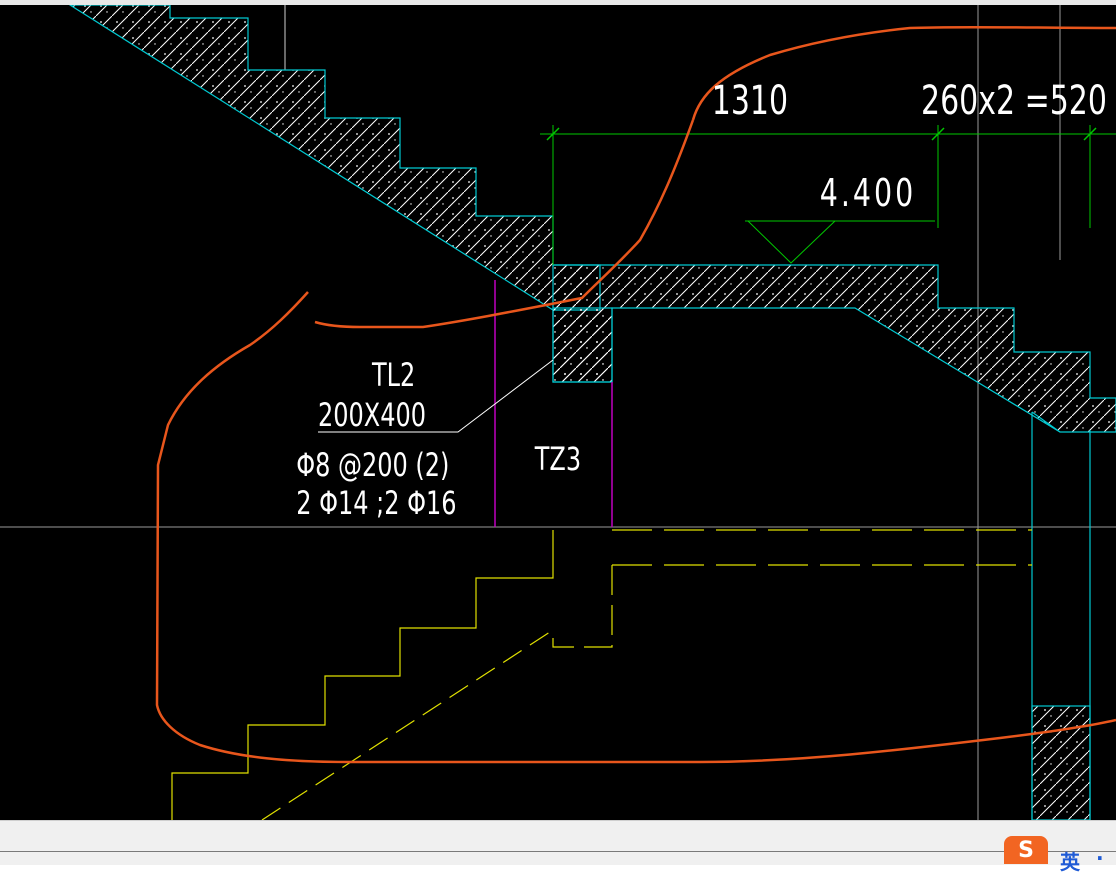 The image size is (1116, 875). What do you see at coordinates (834, 348) in the screenshot?
I see `landing-slab` at bounding box center [834, 348].